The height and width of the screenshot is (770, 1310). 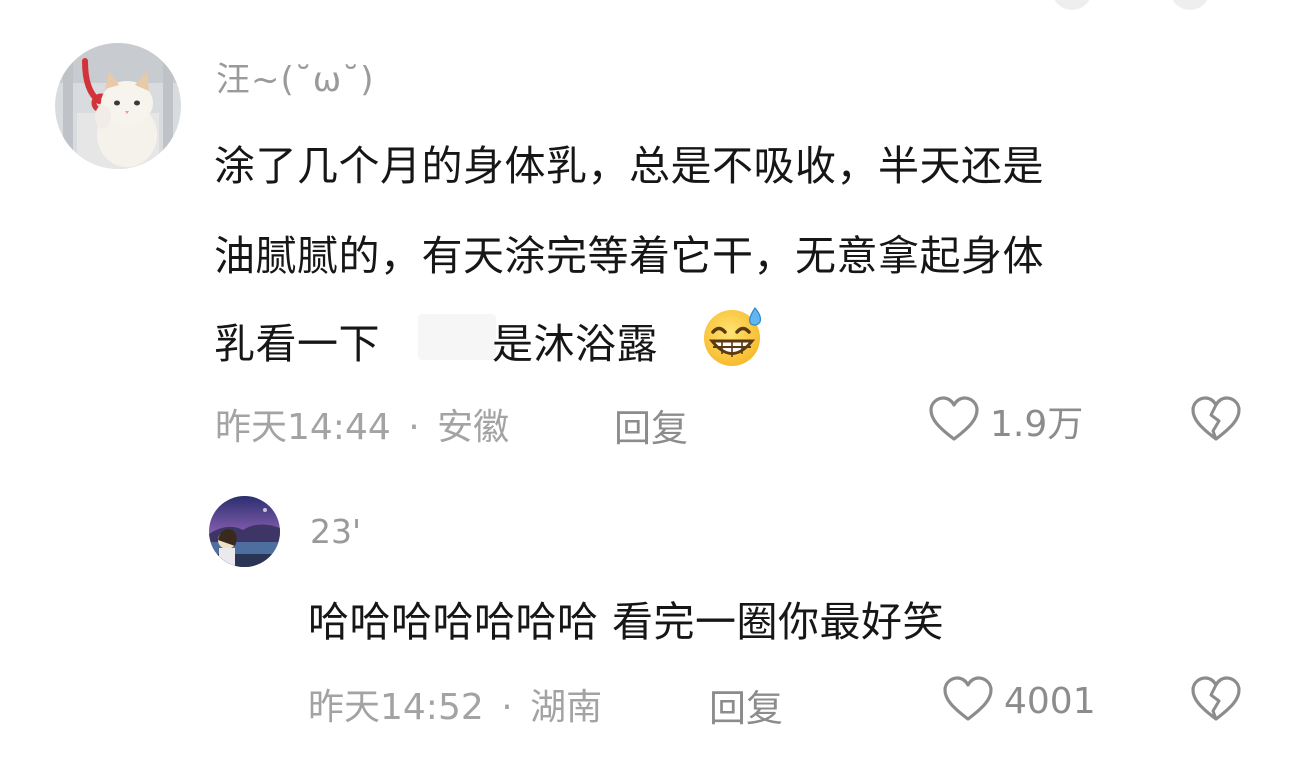 I want to click on comment-location: 安徽, so click(x=473, y=427).